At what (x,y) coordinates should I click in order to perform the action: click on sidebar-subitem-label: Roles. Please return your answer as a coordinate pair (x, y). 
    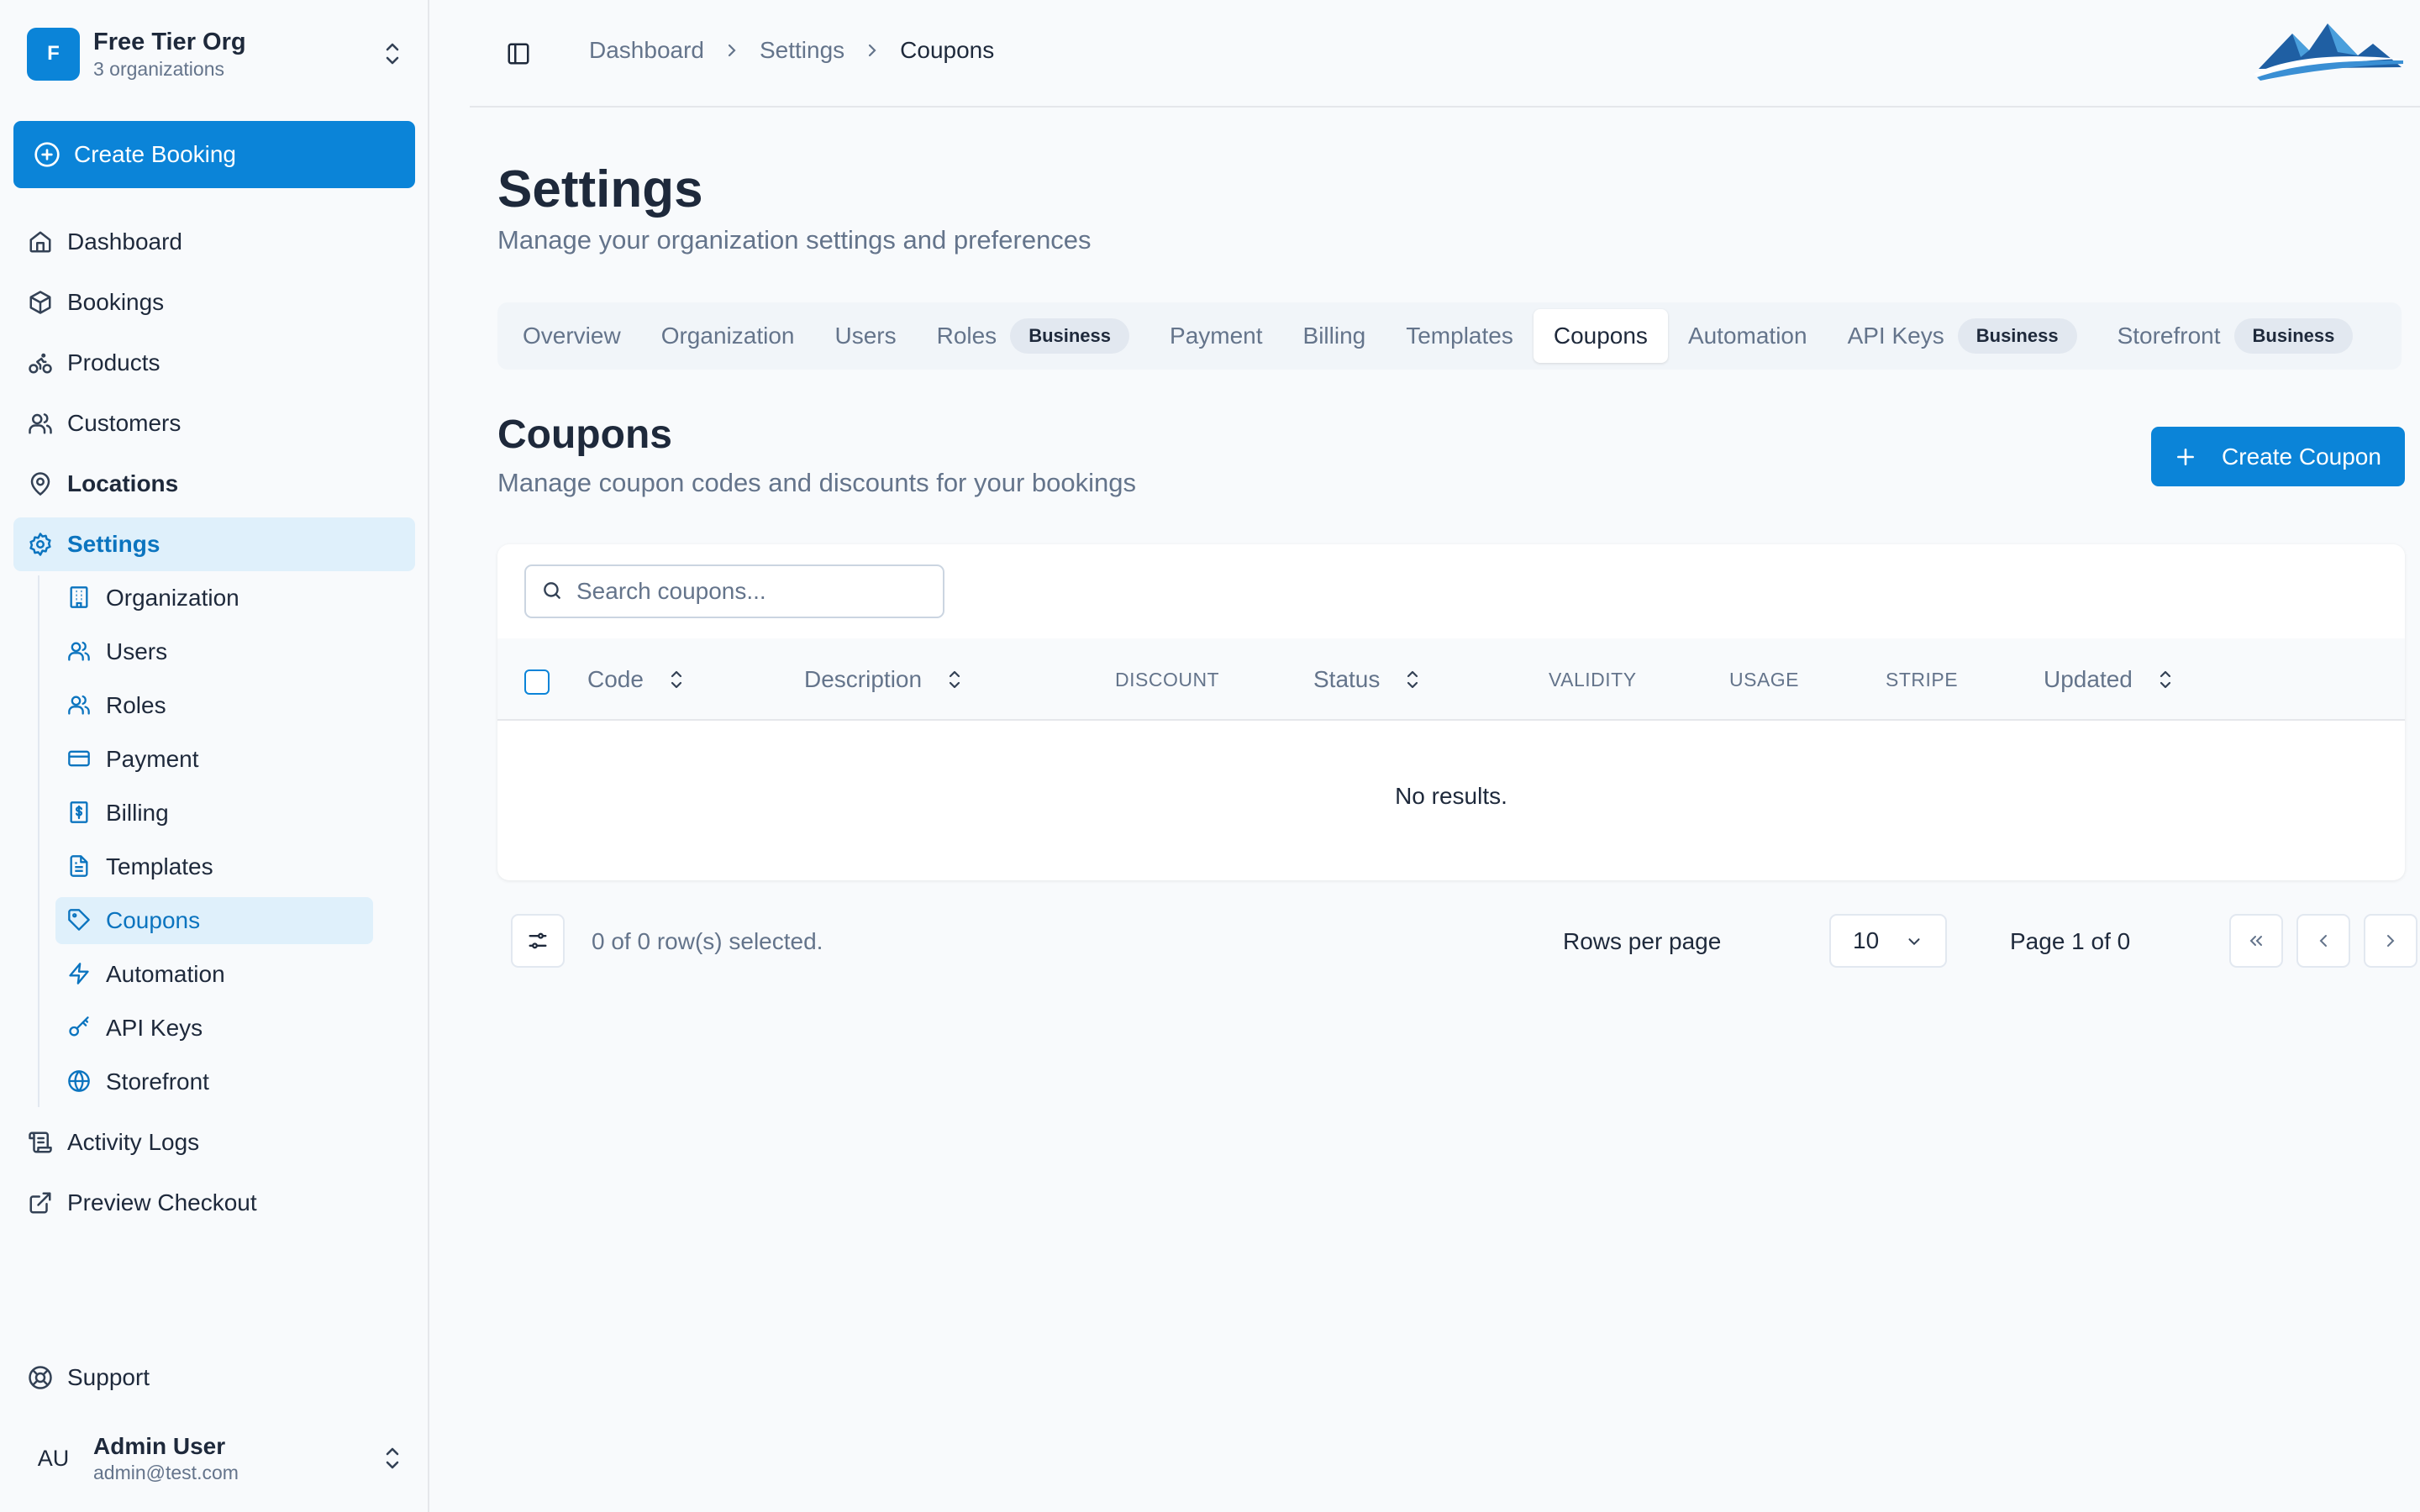
    Looking at the image, I should click on (136, 705).